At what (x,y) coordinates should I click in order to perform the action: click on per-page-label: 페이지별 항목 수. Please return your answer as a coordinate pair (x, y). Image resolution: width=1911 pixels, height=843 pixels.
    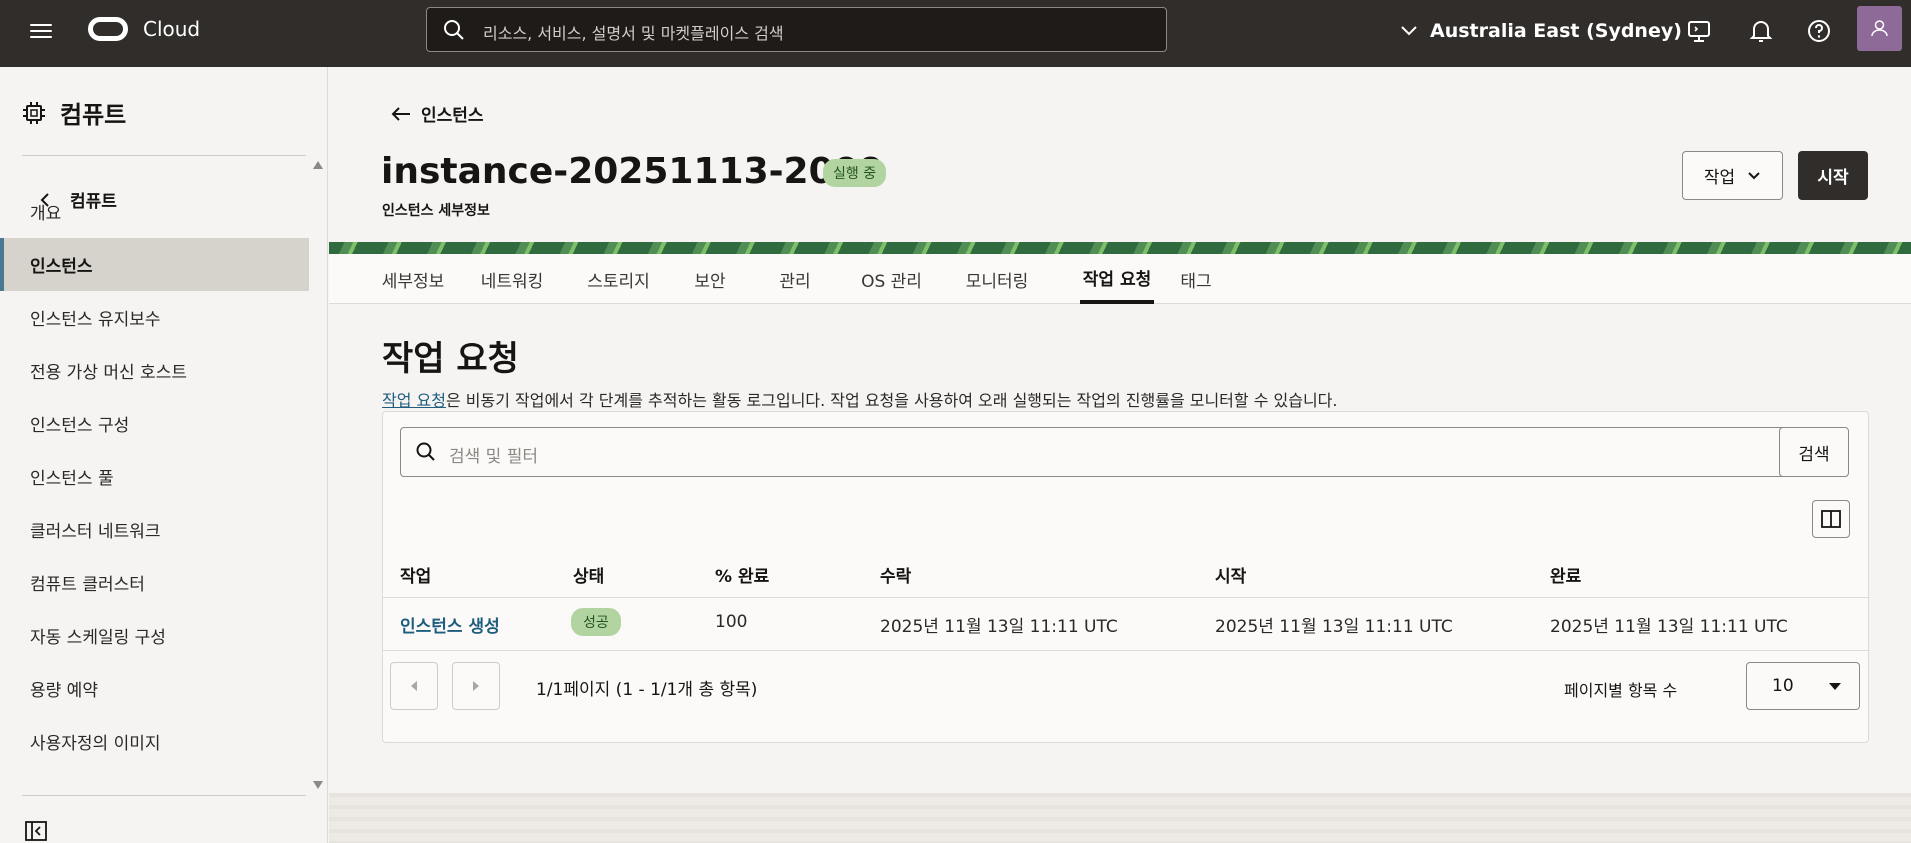
    Looking at the image, I should click on (1621, 690).